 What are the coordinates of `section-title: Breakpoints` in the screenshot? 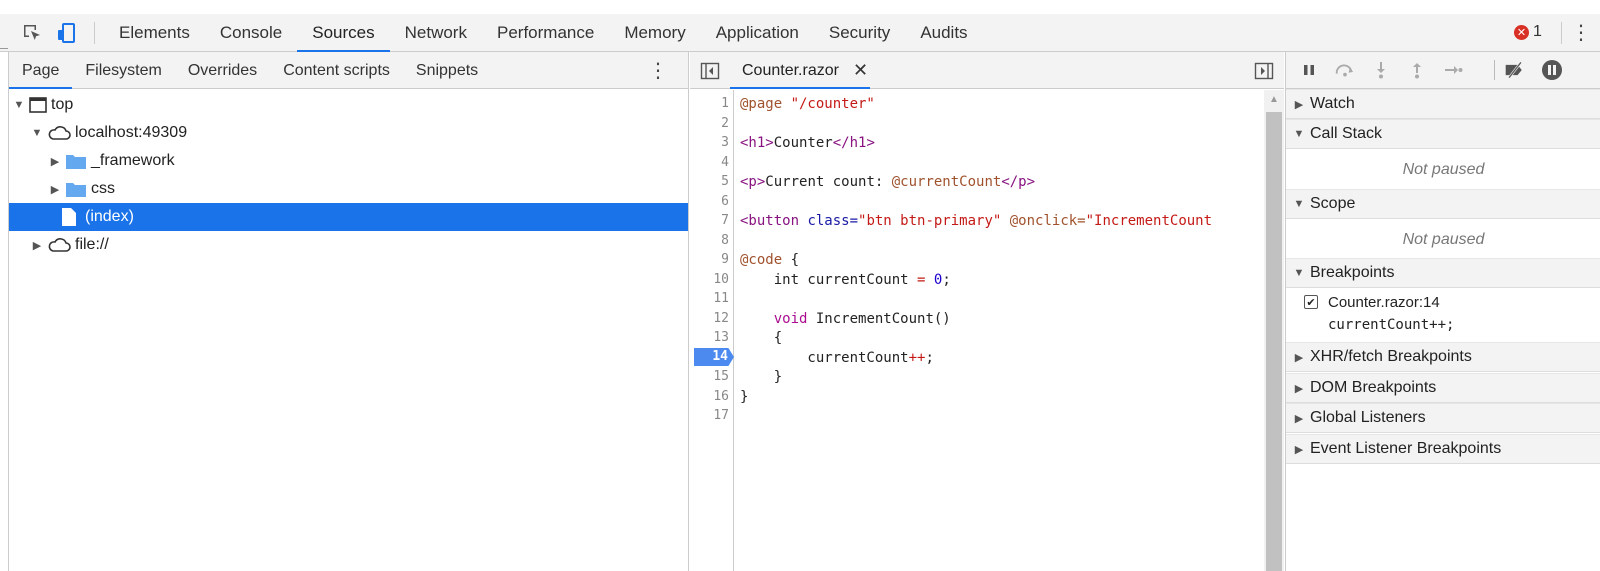 It's located at (1352, 272).